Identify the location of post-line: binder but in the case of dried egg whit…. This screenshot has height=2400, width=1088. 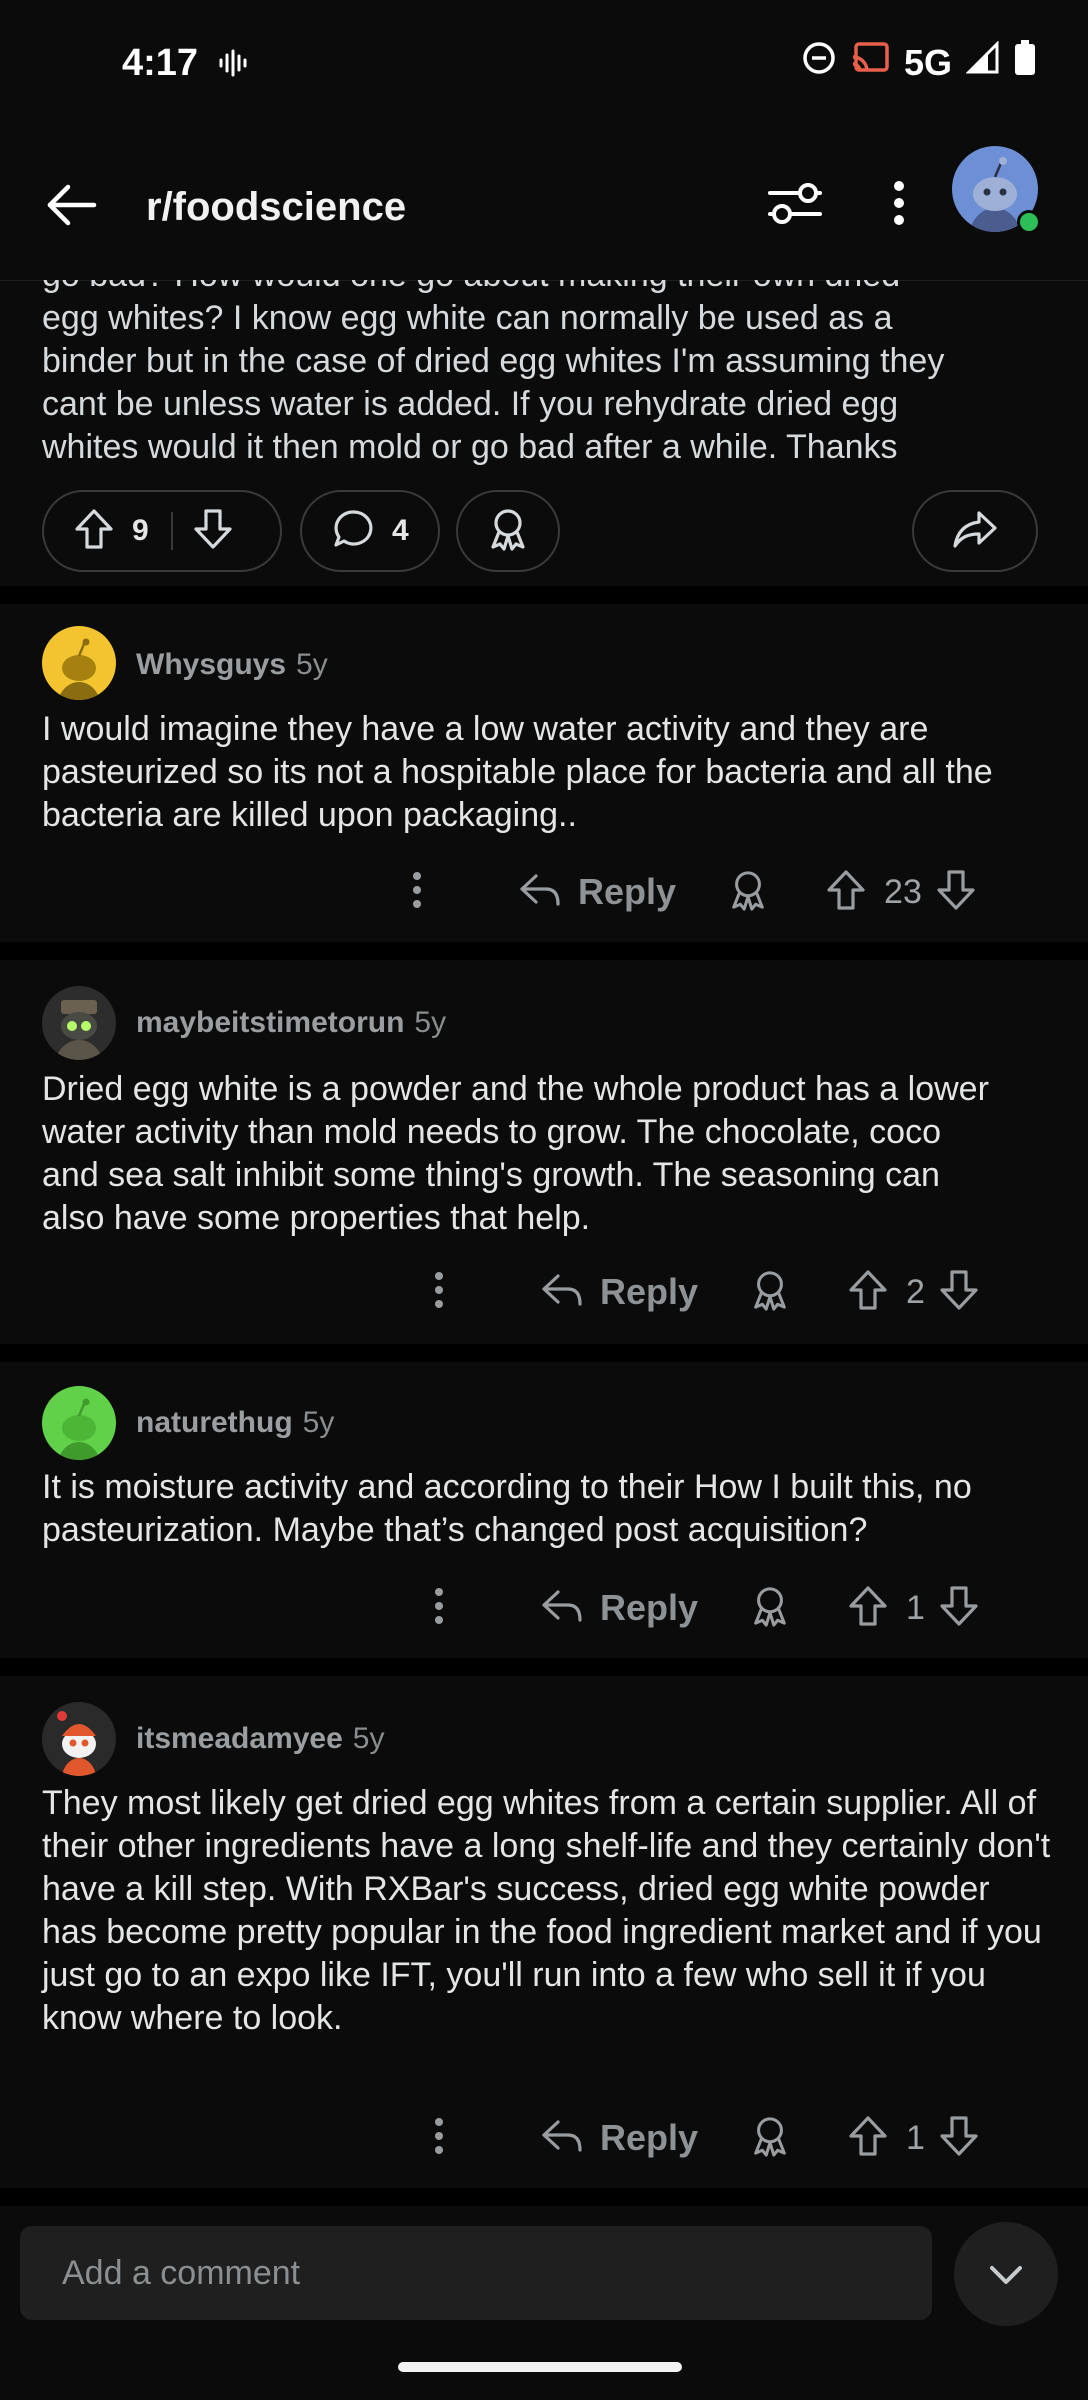
(493, 361).